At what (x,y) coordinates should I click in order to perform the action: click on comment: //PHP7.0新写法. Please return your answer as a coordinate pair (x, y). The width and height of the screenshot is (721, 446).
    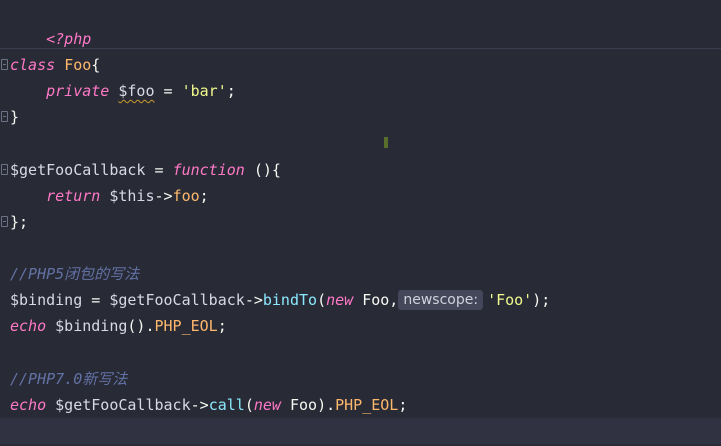
    Looking at the image, I should click on (69, 379).